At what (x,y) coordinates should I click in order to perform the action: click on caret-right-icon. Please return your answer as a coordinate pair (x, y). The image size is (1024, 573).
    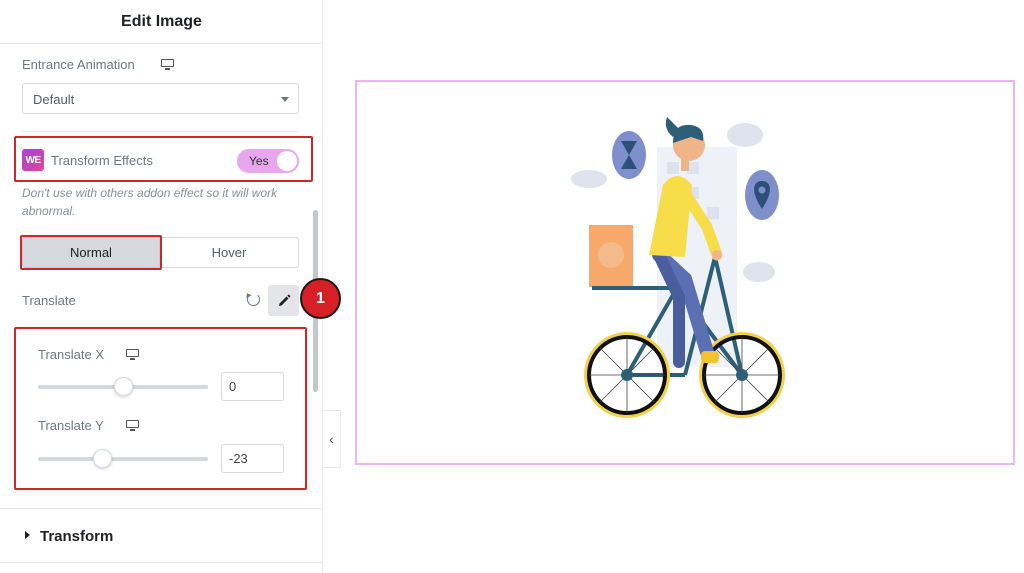
    Looking at the image, I should click on (27, 535).